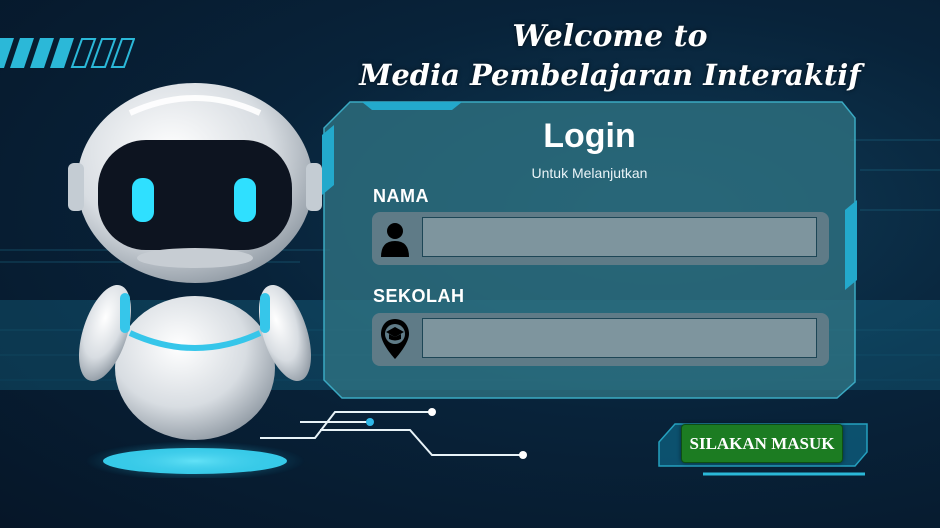 This screenshot has width=940, height=528. I want to click on silakan-masuk-button: SILAKAN MASUK, so click(762, 443).